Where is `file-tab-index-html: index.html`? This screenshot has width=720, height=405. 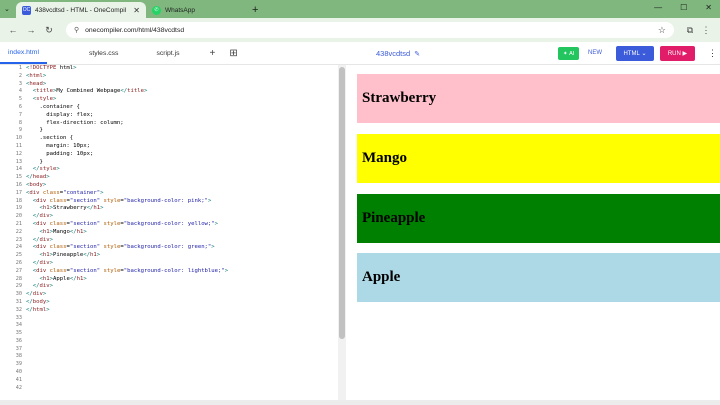
file-tab-index-html: index.html is located at coordinates (23, 53).